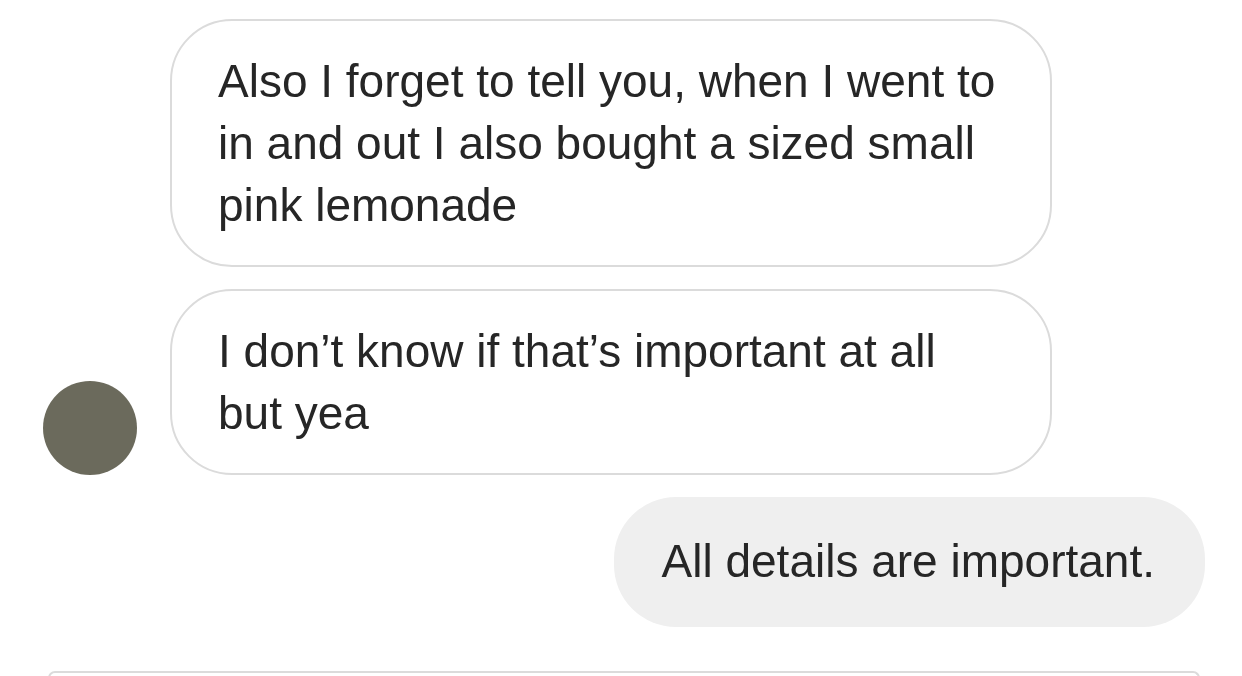 This screenshot has height=676, width=1242. What do you see at coordinates (909, 562) in the screenshot?
I see `sent-message-bubble: All details are important.` at bounding box center [909, 562].